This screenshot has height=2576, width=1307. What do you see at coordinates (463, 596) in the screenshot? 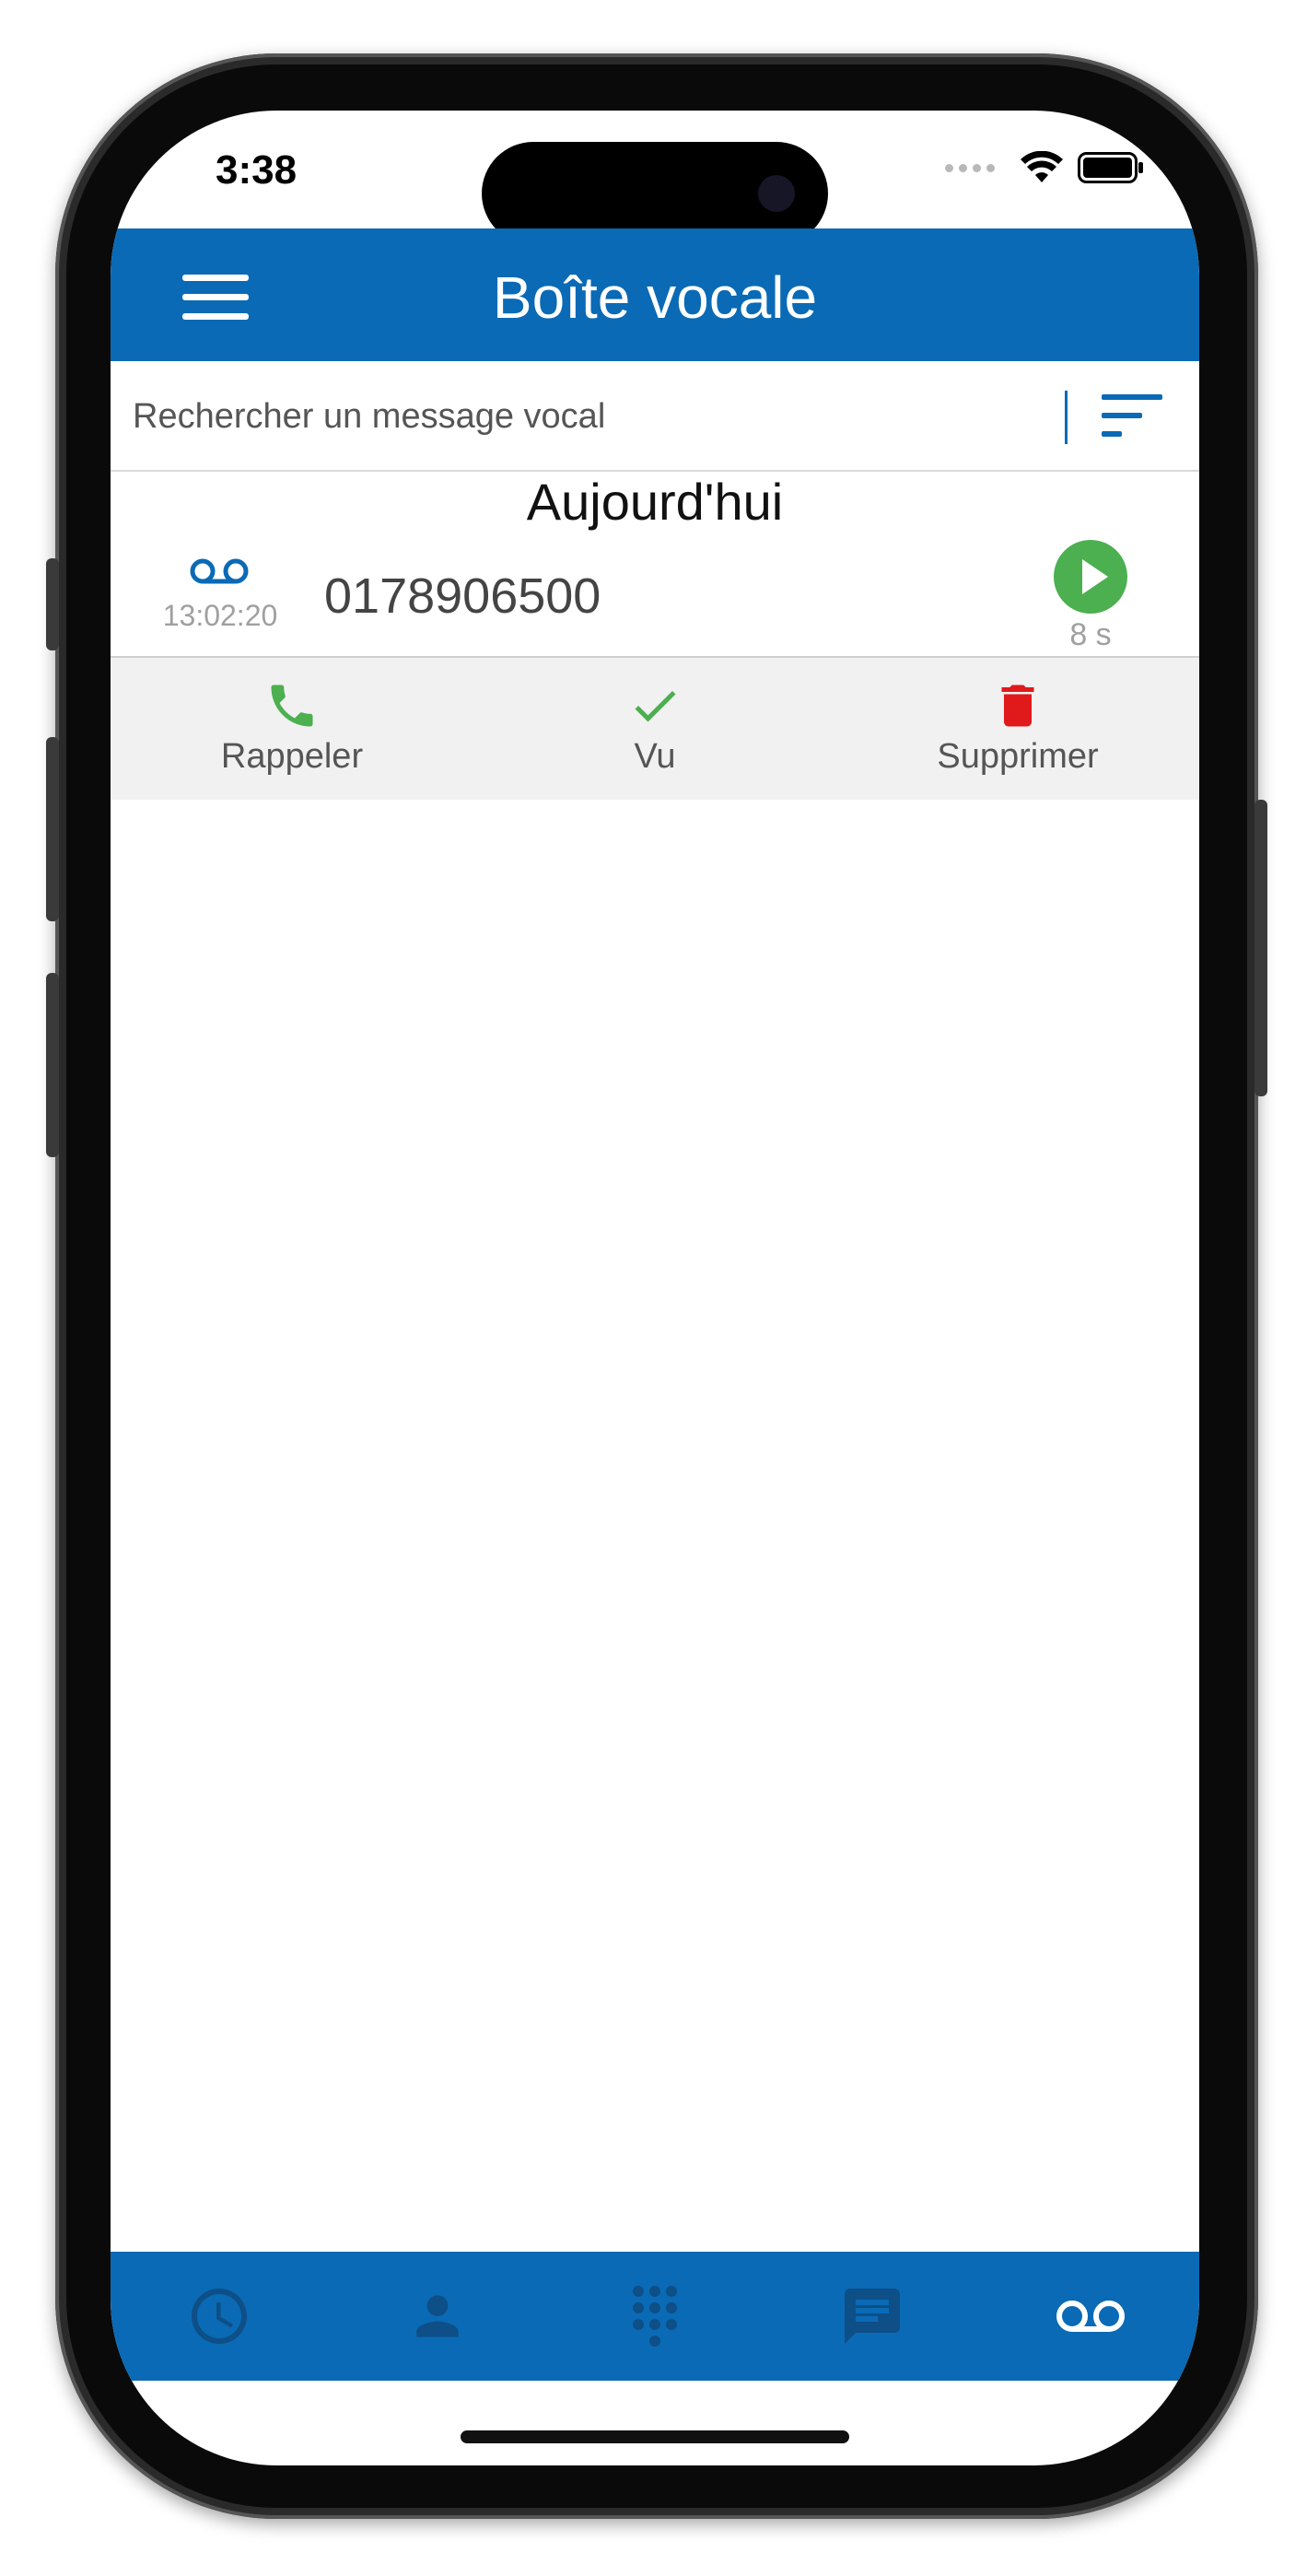
I see `caller-number: 0178906500` at bounding box center [463, 596].